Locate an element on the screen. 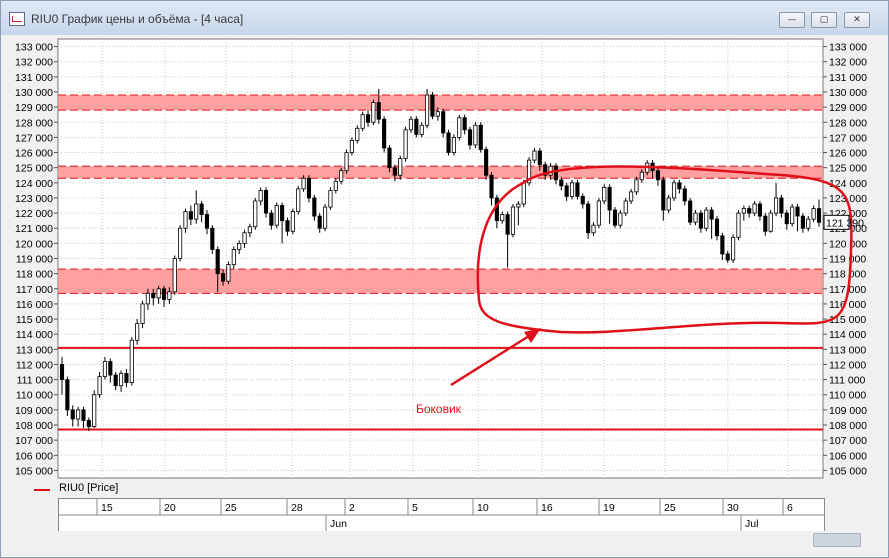 The image size is (889, 558). y-tick-label-right: 129 000 is located at coordinates (848, 108).